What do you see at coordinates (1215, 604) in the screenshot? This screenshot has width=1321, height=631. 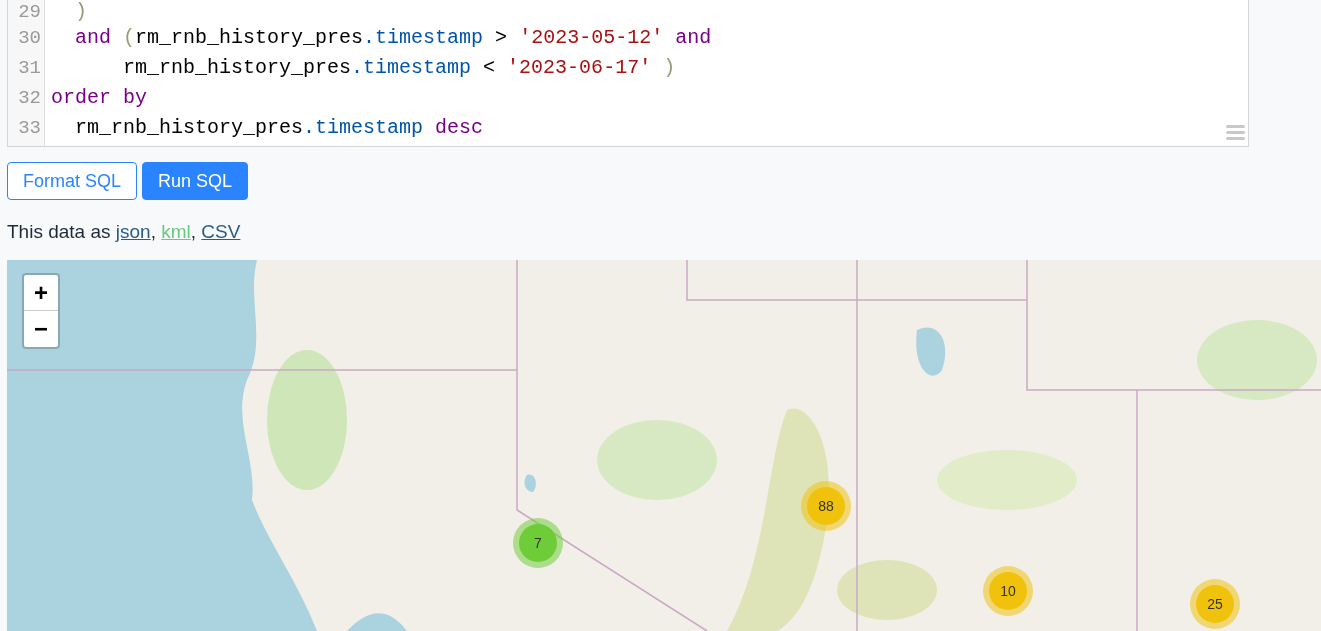 I see `cluster-marker: 25` at bounding box center [1215, 604].